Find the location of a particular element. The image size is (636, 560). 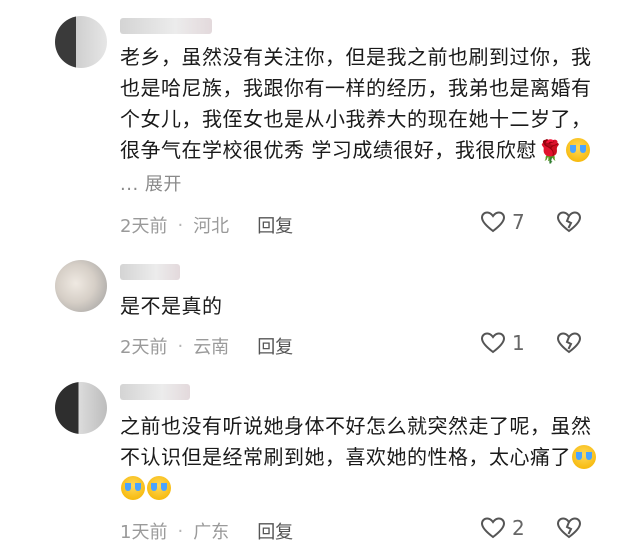

comment-meta: 1天前 · 广东 回复 is located at coordinates (206, 531).